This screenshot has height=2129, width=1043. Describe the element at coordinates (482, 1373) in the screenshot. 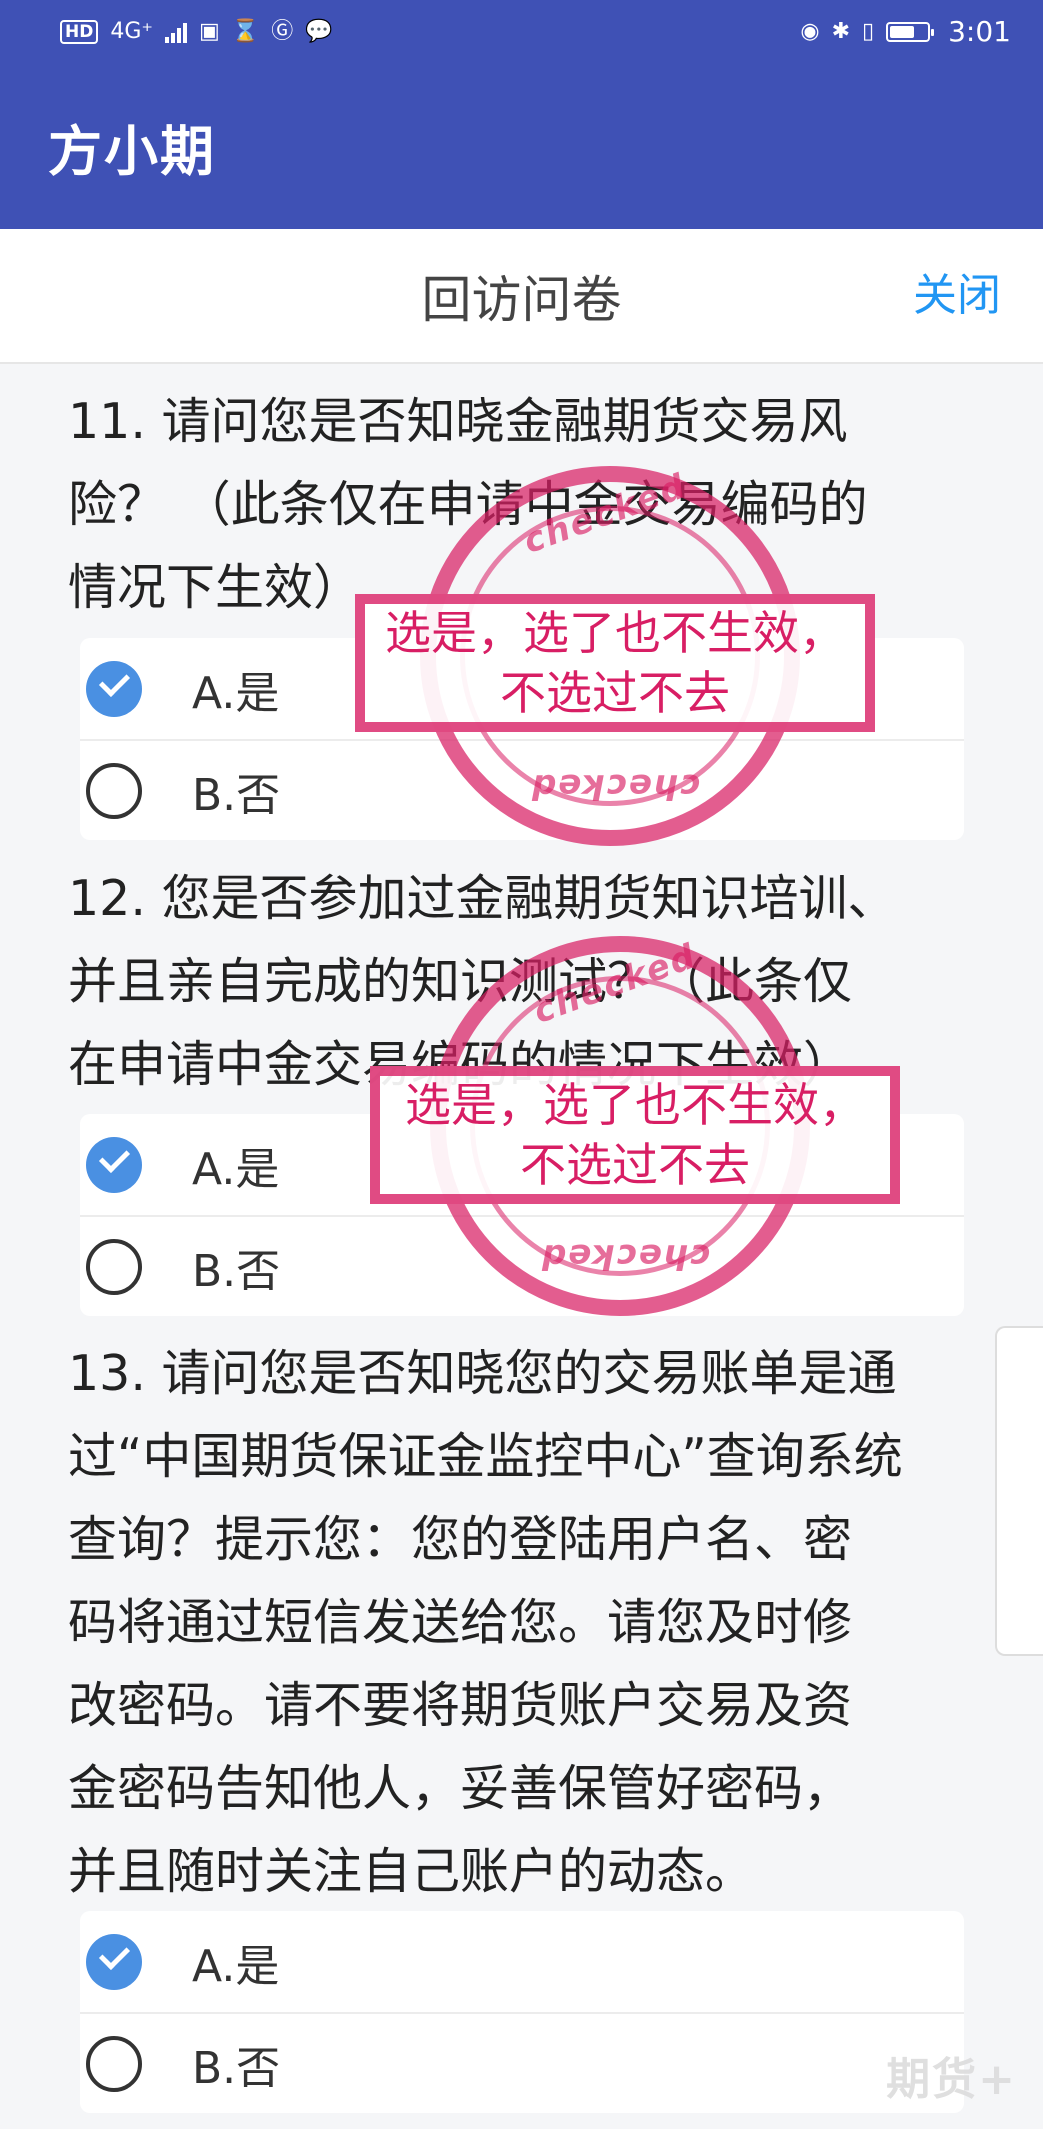

I see `question-line: 13. 请问您是否知晓您的交易账单是通` at that location.